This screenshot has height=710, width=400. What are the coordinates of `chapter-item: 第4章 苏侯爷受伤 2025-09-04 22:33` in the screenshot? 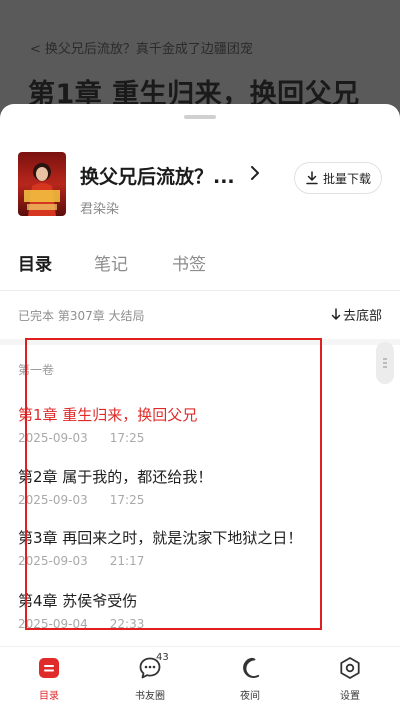 It's located at (203, 610).